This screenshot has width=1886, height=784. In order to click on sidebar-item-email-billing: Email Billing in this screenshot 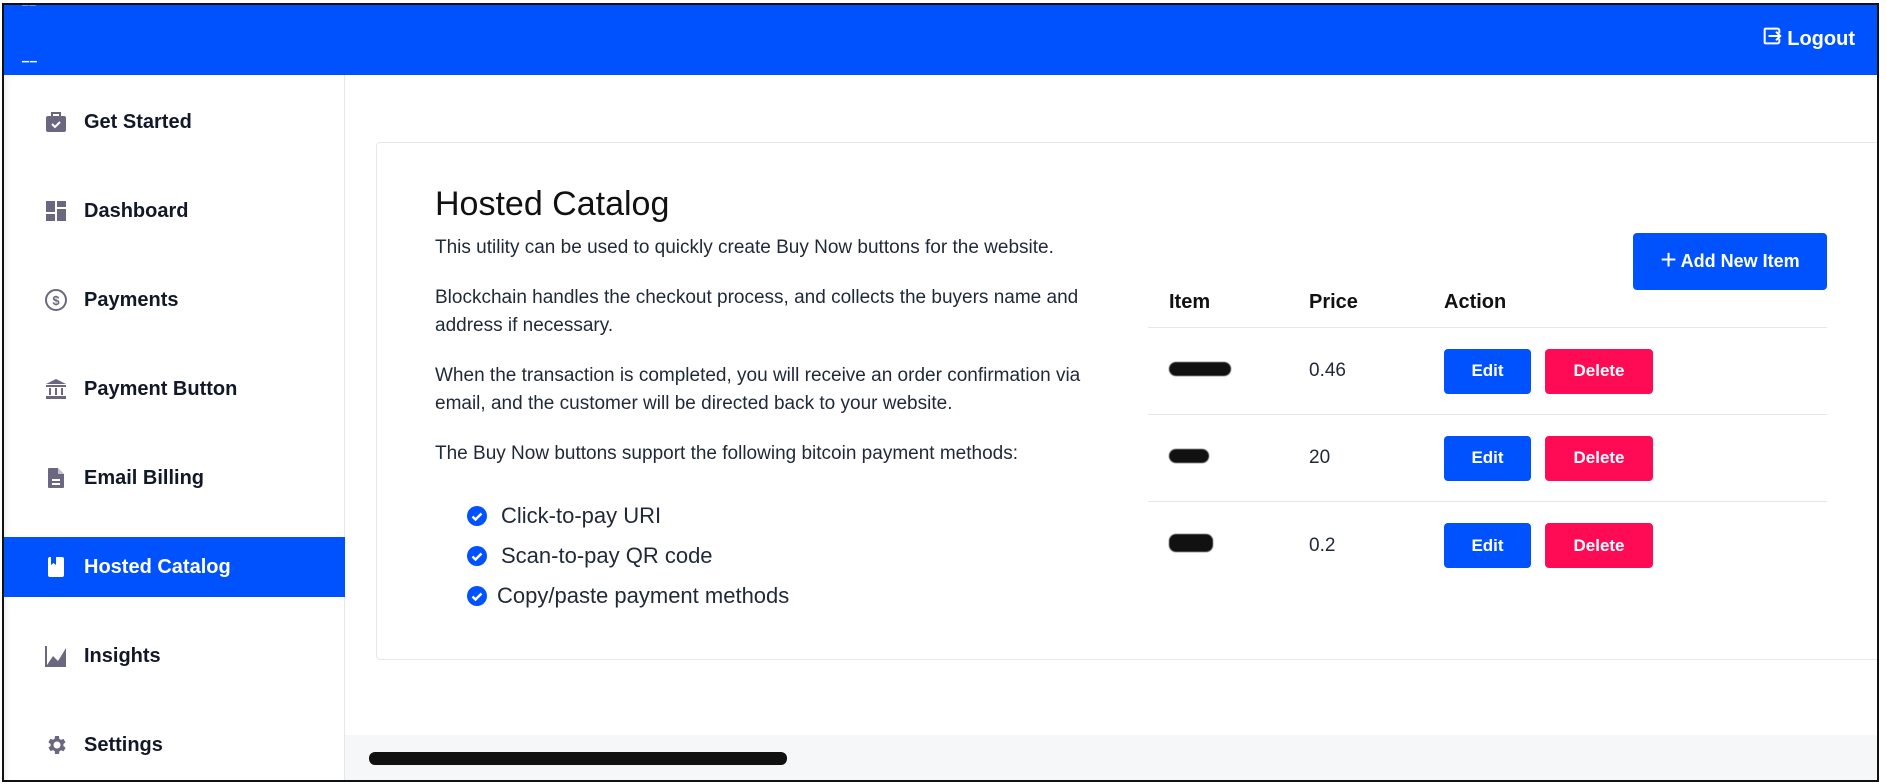, I will do `click(174, 478)`.